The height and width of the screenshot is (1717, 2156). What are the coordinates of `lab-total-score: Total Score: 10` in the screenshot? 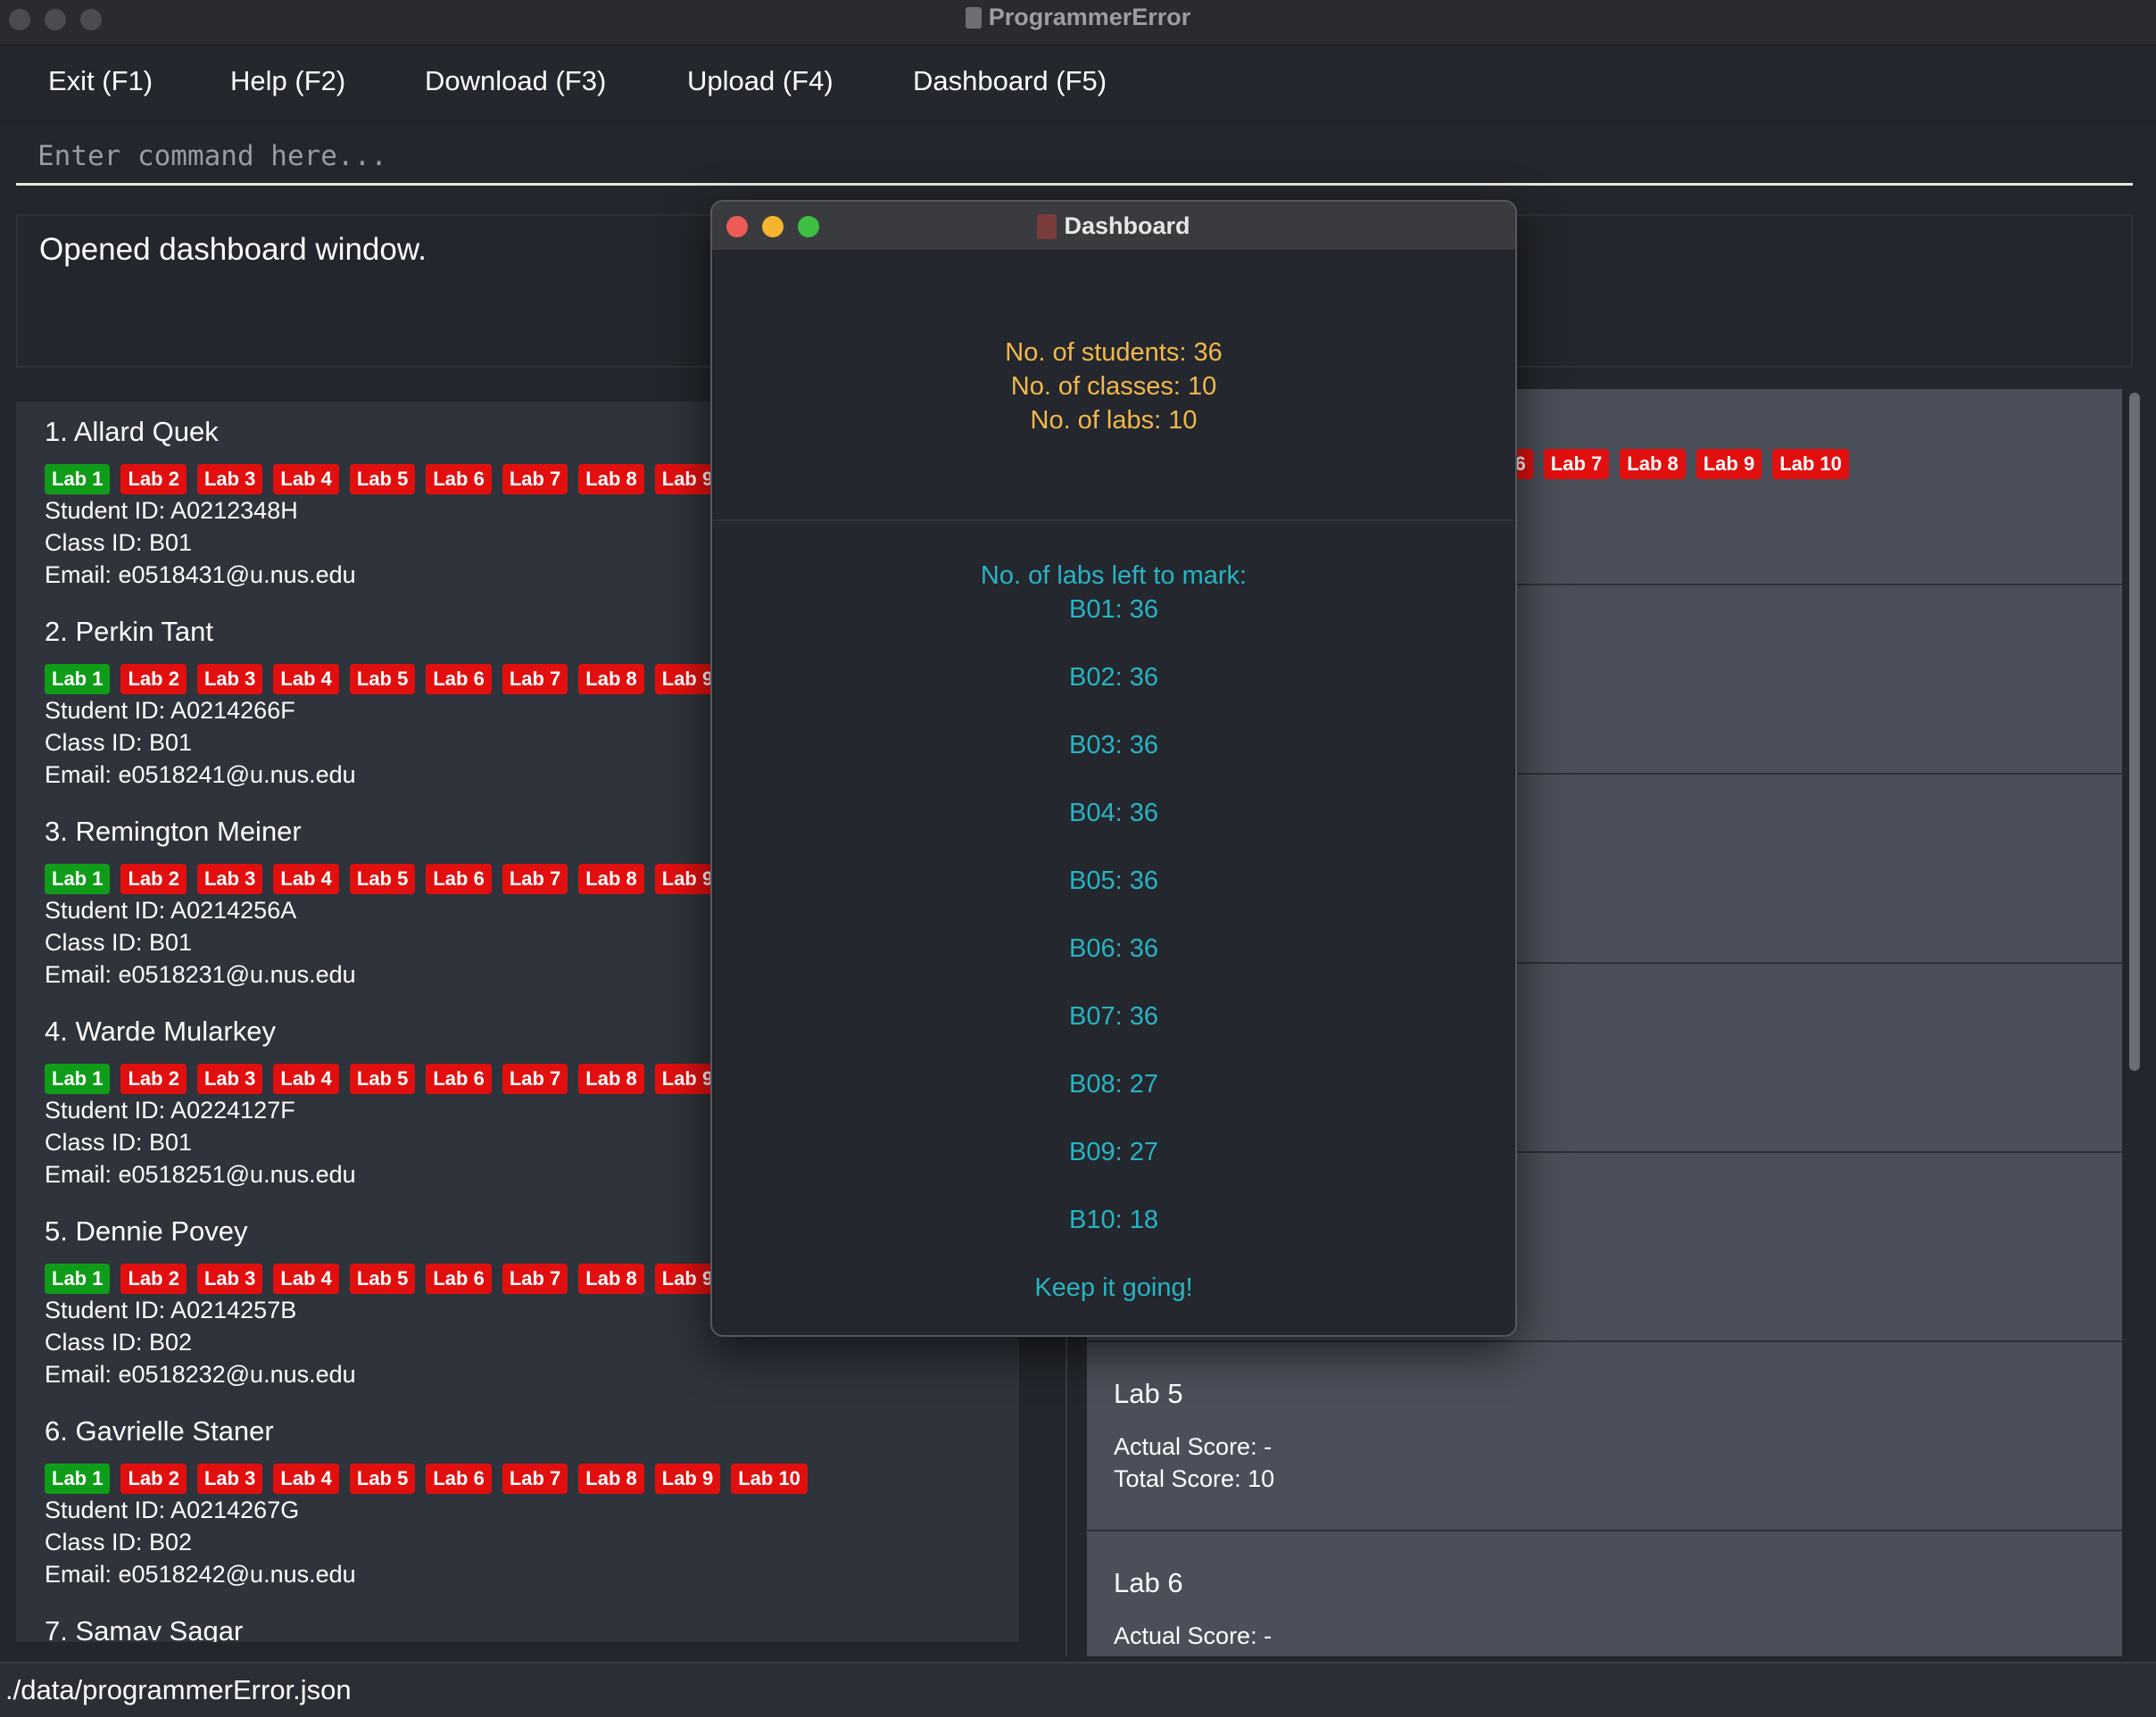 It's located at (1194, 1478).